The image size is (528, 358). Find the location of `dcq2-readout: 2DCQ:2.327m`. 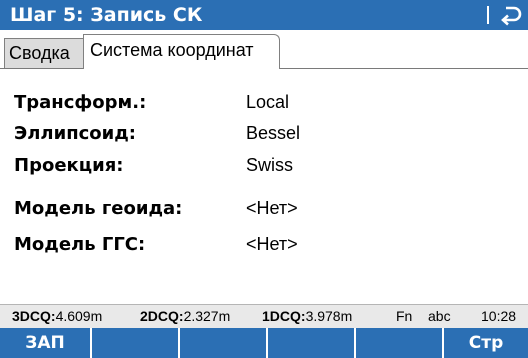

dcq2-readout: 2DCQ:2.327m is located at coordinates (185, 316).